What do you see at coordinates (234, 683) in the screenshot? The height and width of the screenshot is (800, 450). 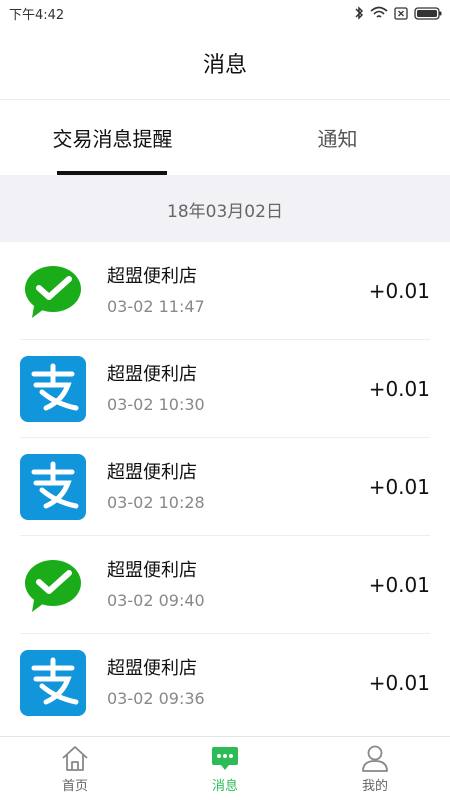 I see `transaction-info: 超盟便利店 03-02 09:36` at bounding box center [234, 683].